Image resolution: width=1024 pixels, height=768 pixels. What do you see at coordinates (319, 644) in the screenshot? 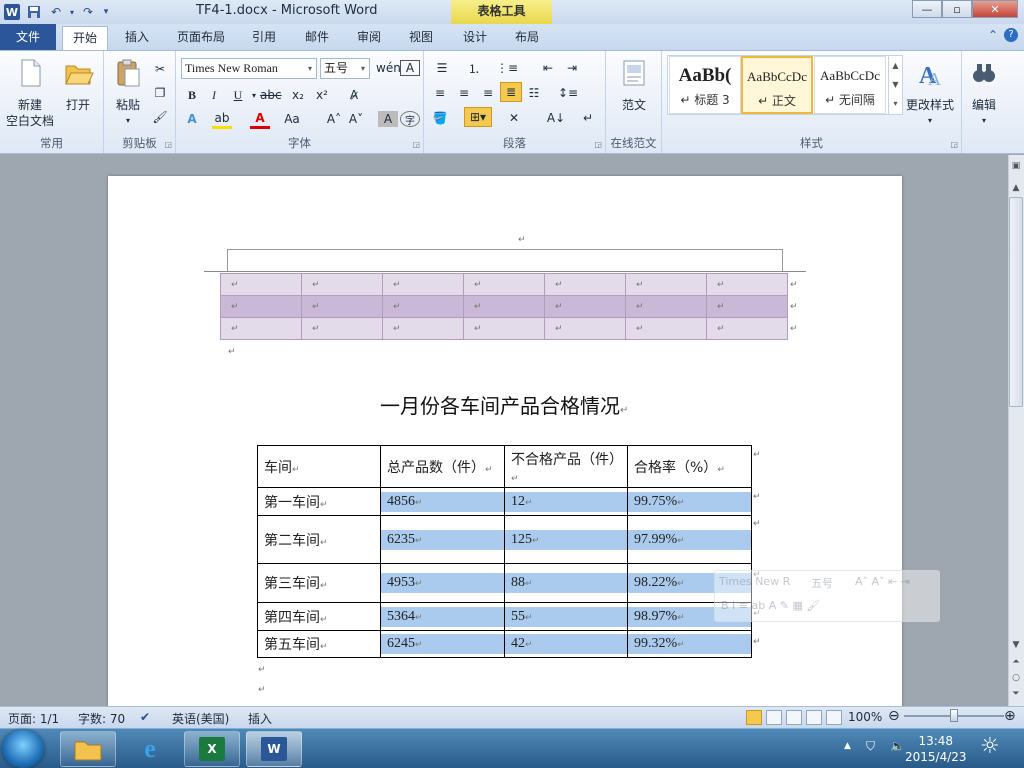
I see `workshop-cell: 第五车间↵` at bounding box center [319, 644].